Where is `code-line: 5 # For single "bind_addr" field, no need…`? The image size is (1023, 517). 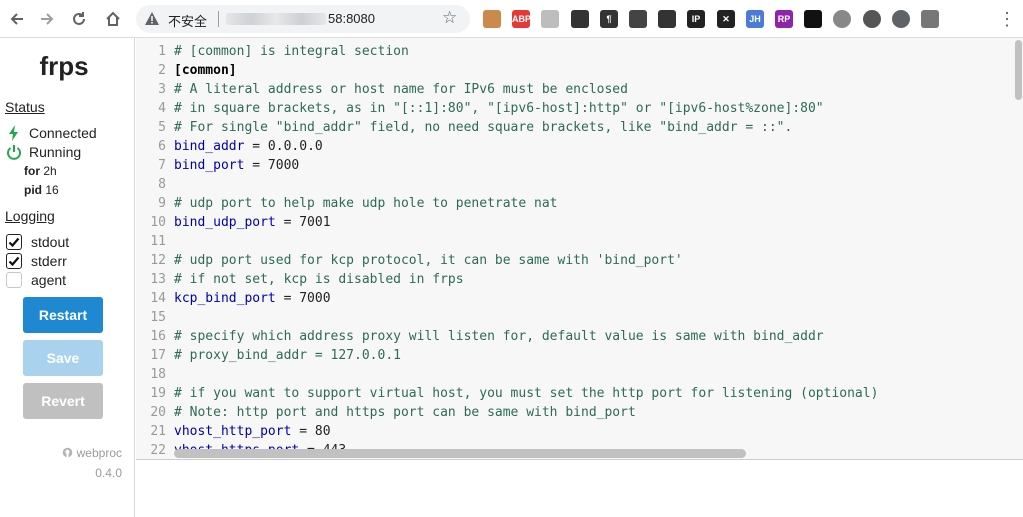 code-line: 5 # For single "bind_addr" field, no need… is located at coordinates (579, 127).